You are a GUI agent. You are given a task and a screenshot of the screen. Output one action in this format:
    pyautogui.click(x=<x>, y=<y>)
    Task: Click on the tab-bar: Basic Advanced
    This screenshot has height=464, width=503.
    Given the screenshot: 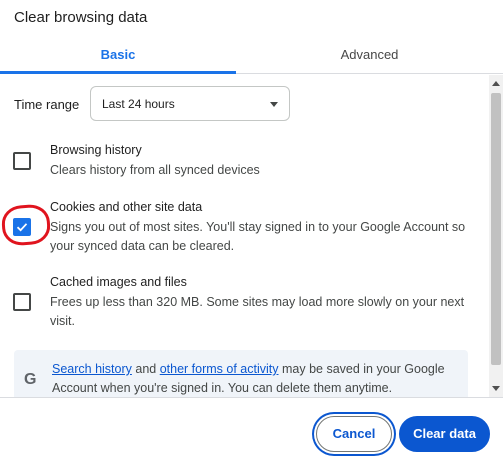 What is the action you would take?
    pyautogui.click(x=251, y=56)
    